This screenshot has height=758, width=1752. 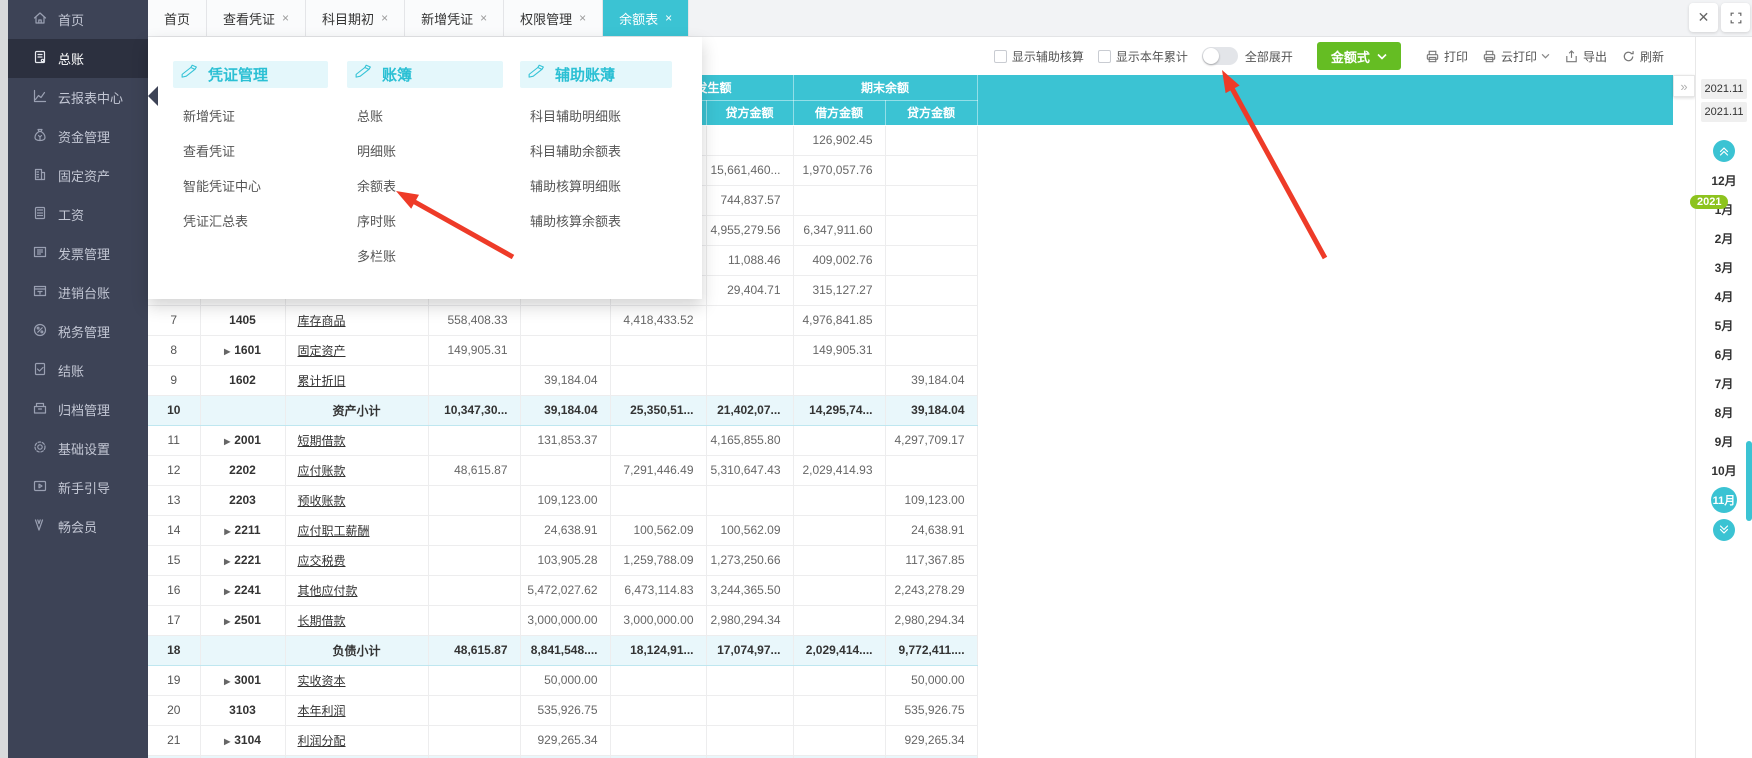 What do you see at coordinates (1151, 56) in the screenshot?
I see `checkbox-label: 显示本年累计` at bounding box center [1151, 56].